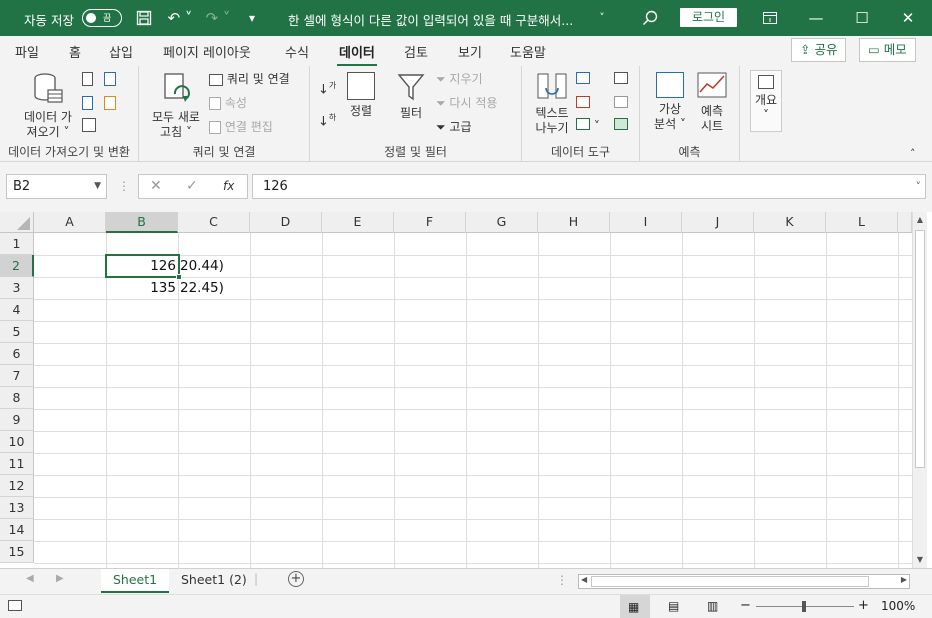  I want to click on flash-fill-icon, so click(583, 80).